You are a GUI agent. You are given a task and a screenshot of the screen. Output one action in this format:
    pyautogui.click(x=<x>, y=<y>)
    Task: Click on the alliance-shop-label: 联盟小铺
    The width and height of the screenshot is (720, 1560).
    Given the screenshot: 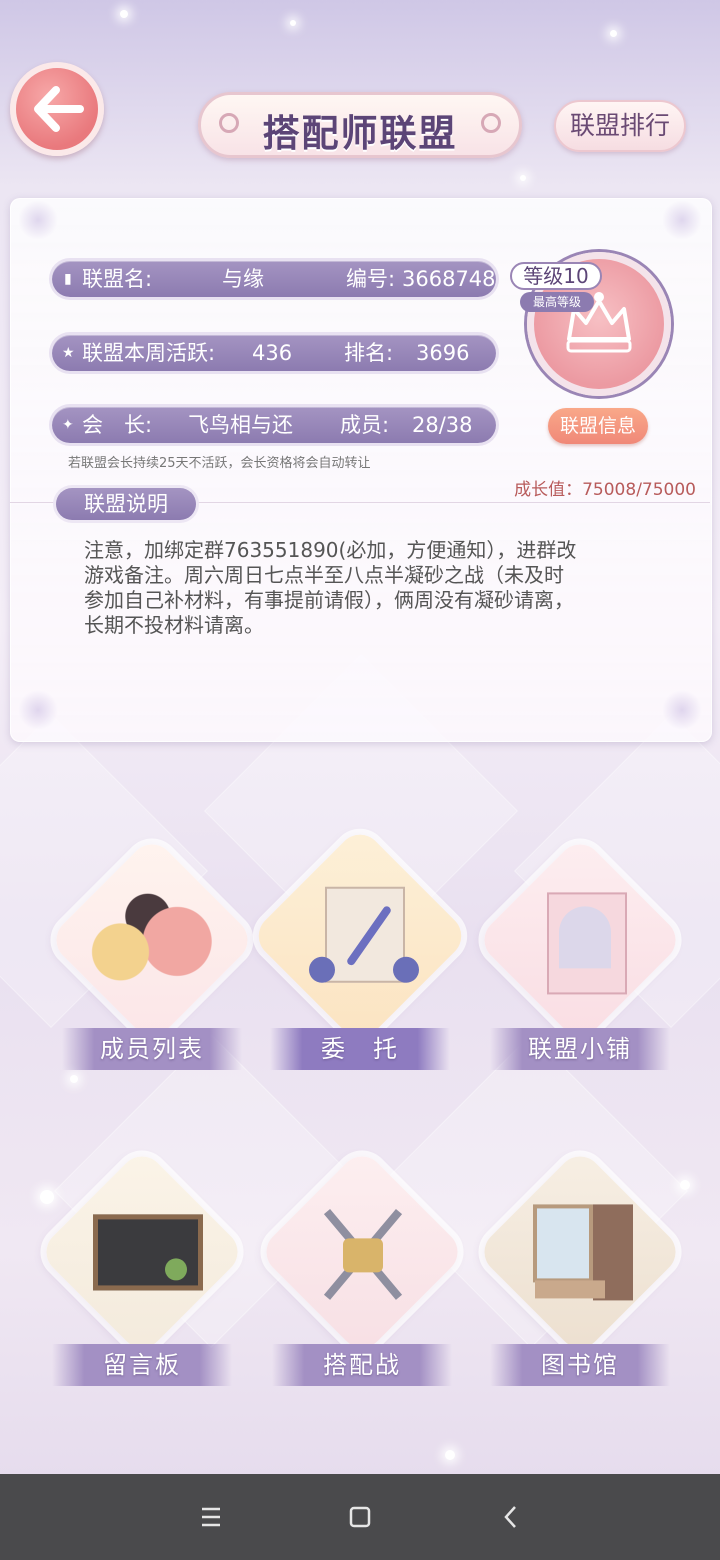 What is the action you would take?
    pyautogui.click(x=580, y=1049)
    